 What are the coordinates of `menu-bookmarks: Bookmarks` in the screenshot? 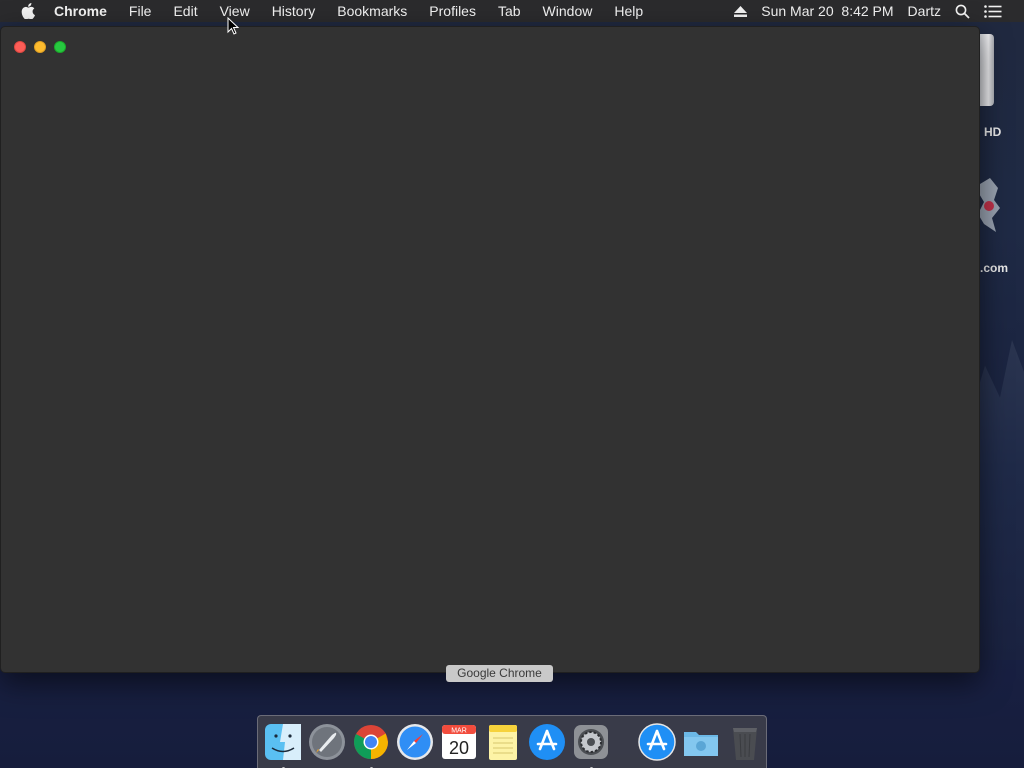 It's located at (372, 11).